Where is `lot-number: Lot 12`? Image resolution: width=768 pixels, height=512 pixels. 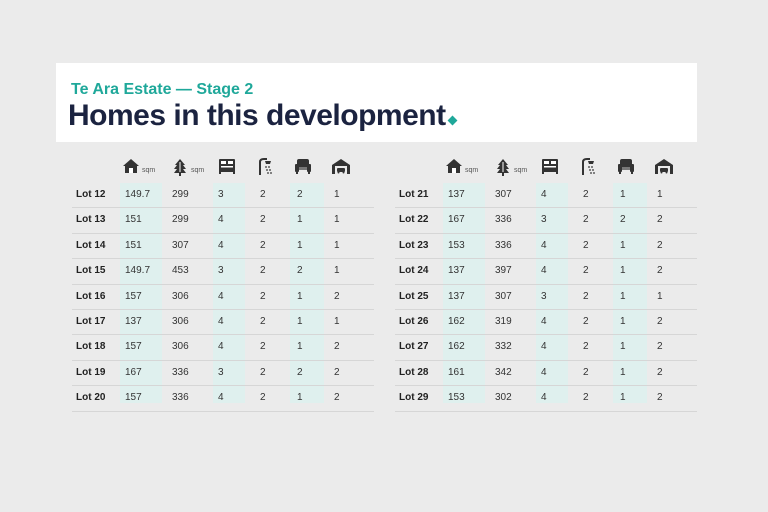 lot-number: Lot 12 is located at coordinates (91, 194).